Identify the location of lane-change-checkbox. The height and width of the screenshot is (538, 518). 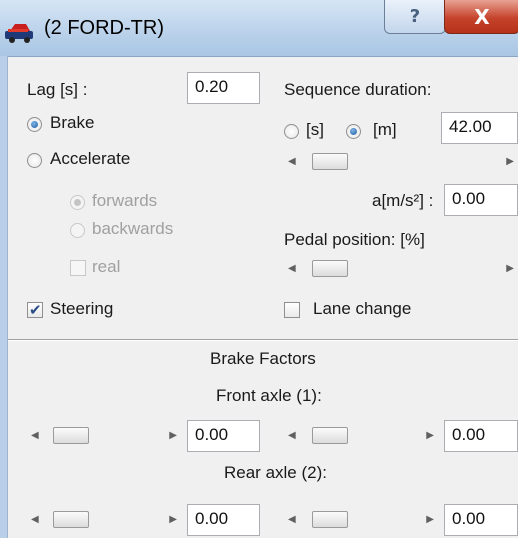
(292, 310).